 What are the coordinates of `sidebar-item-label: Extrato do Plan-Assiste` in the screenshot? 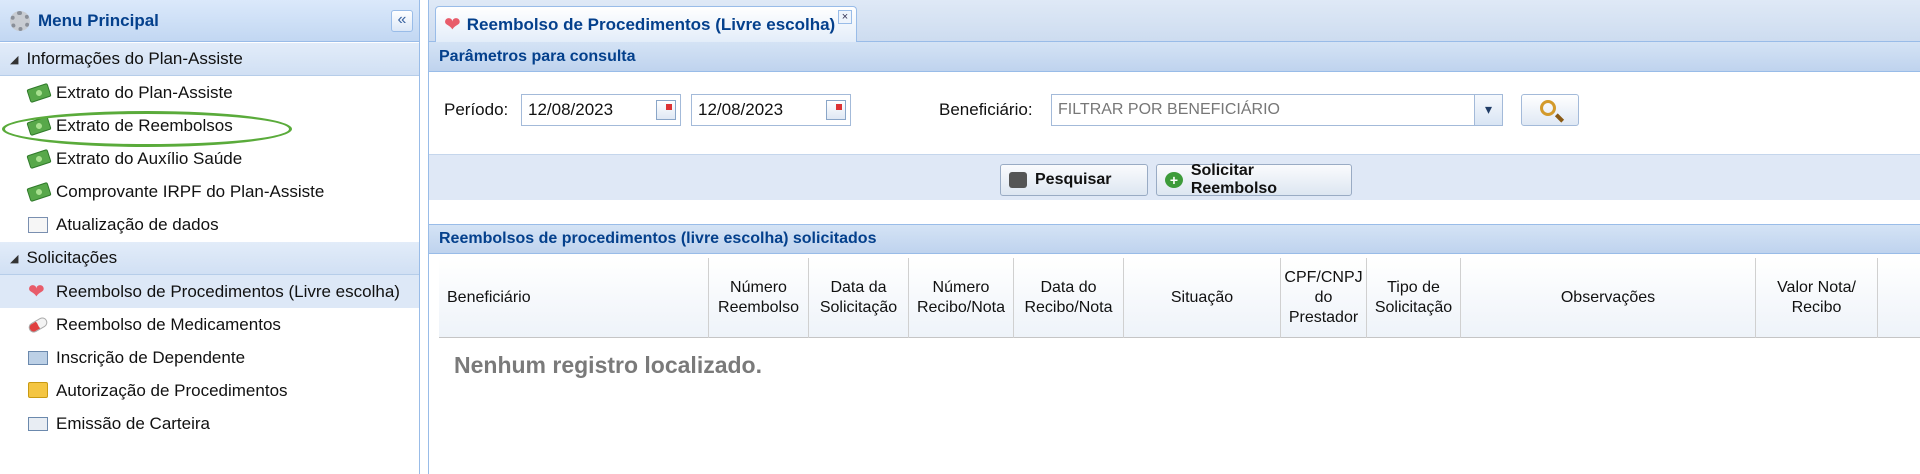 It's located at (144, 92).